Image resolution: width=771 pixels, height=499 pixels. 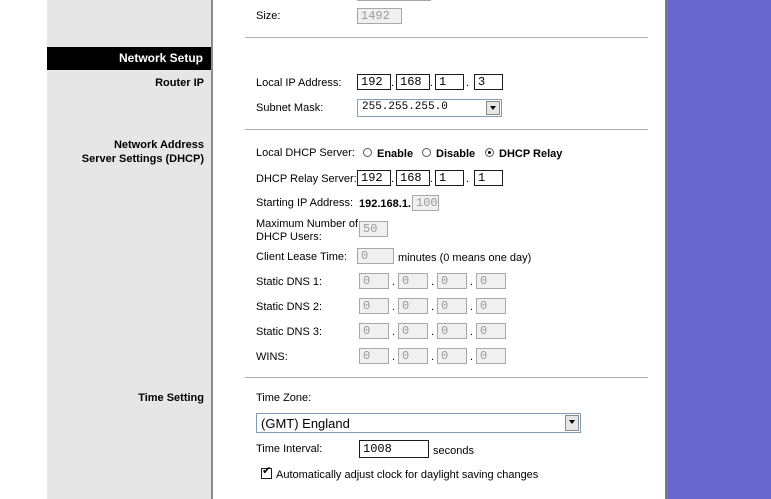 What do you see at coordinates (452, 356) in the screenshot?
I see `wins-octet-3: 0` at bounding box center [452, 356].